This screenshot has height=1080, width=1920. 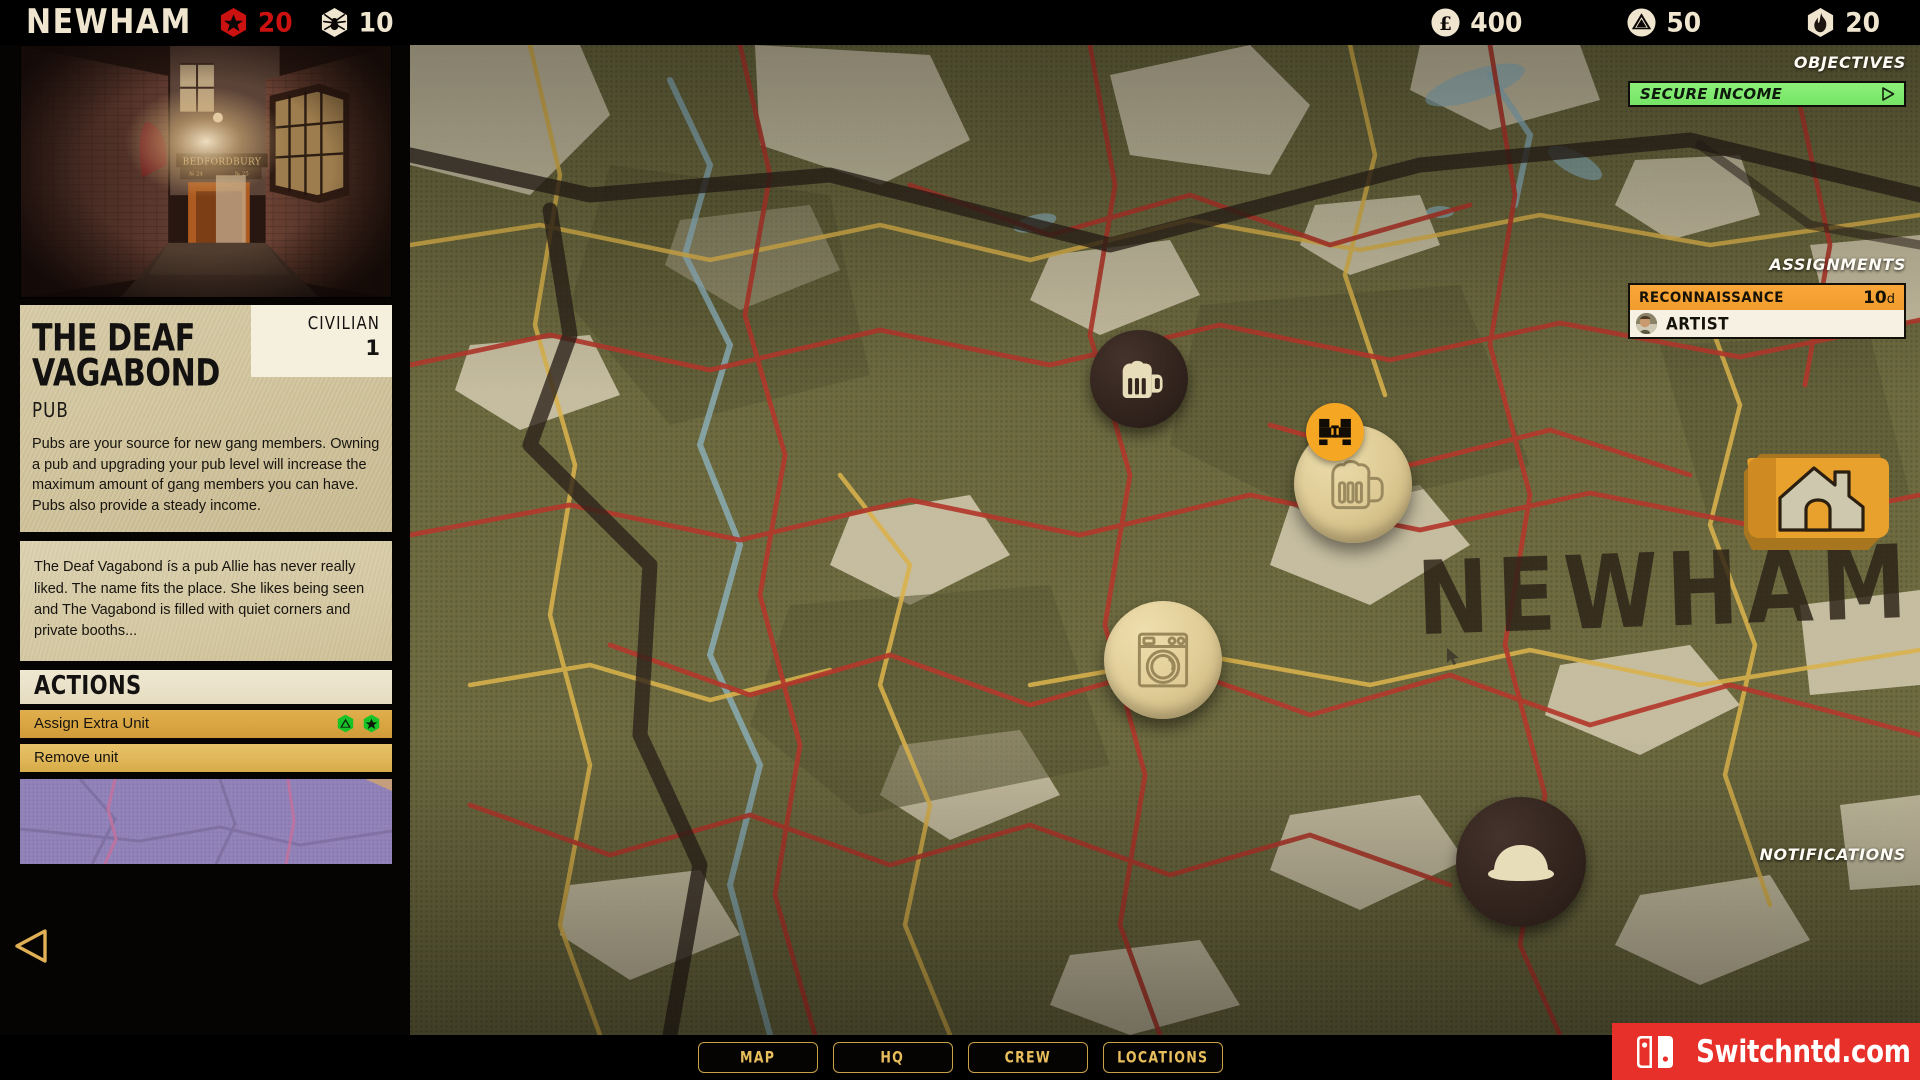 I want to click on minimap-canvas, so click(x=206, y=821).